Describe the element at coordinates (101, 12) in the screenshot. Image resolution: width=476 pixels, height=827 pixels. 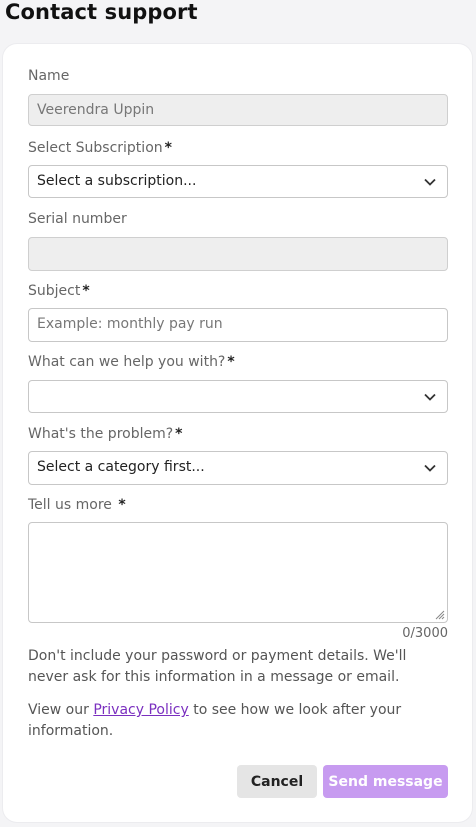
I see `page-title: Contact support` at that location.